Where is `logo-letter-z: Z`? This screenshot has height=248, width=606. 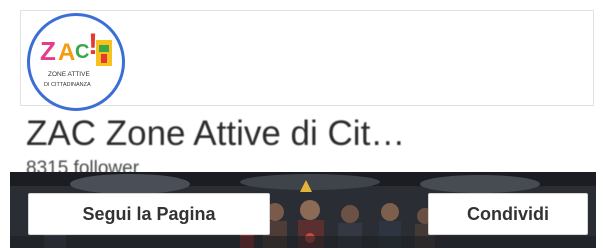 logo-letter-z: Z is located at coordinates (48, 51).